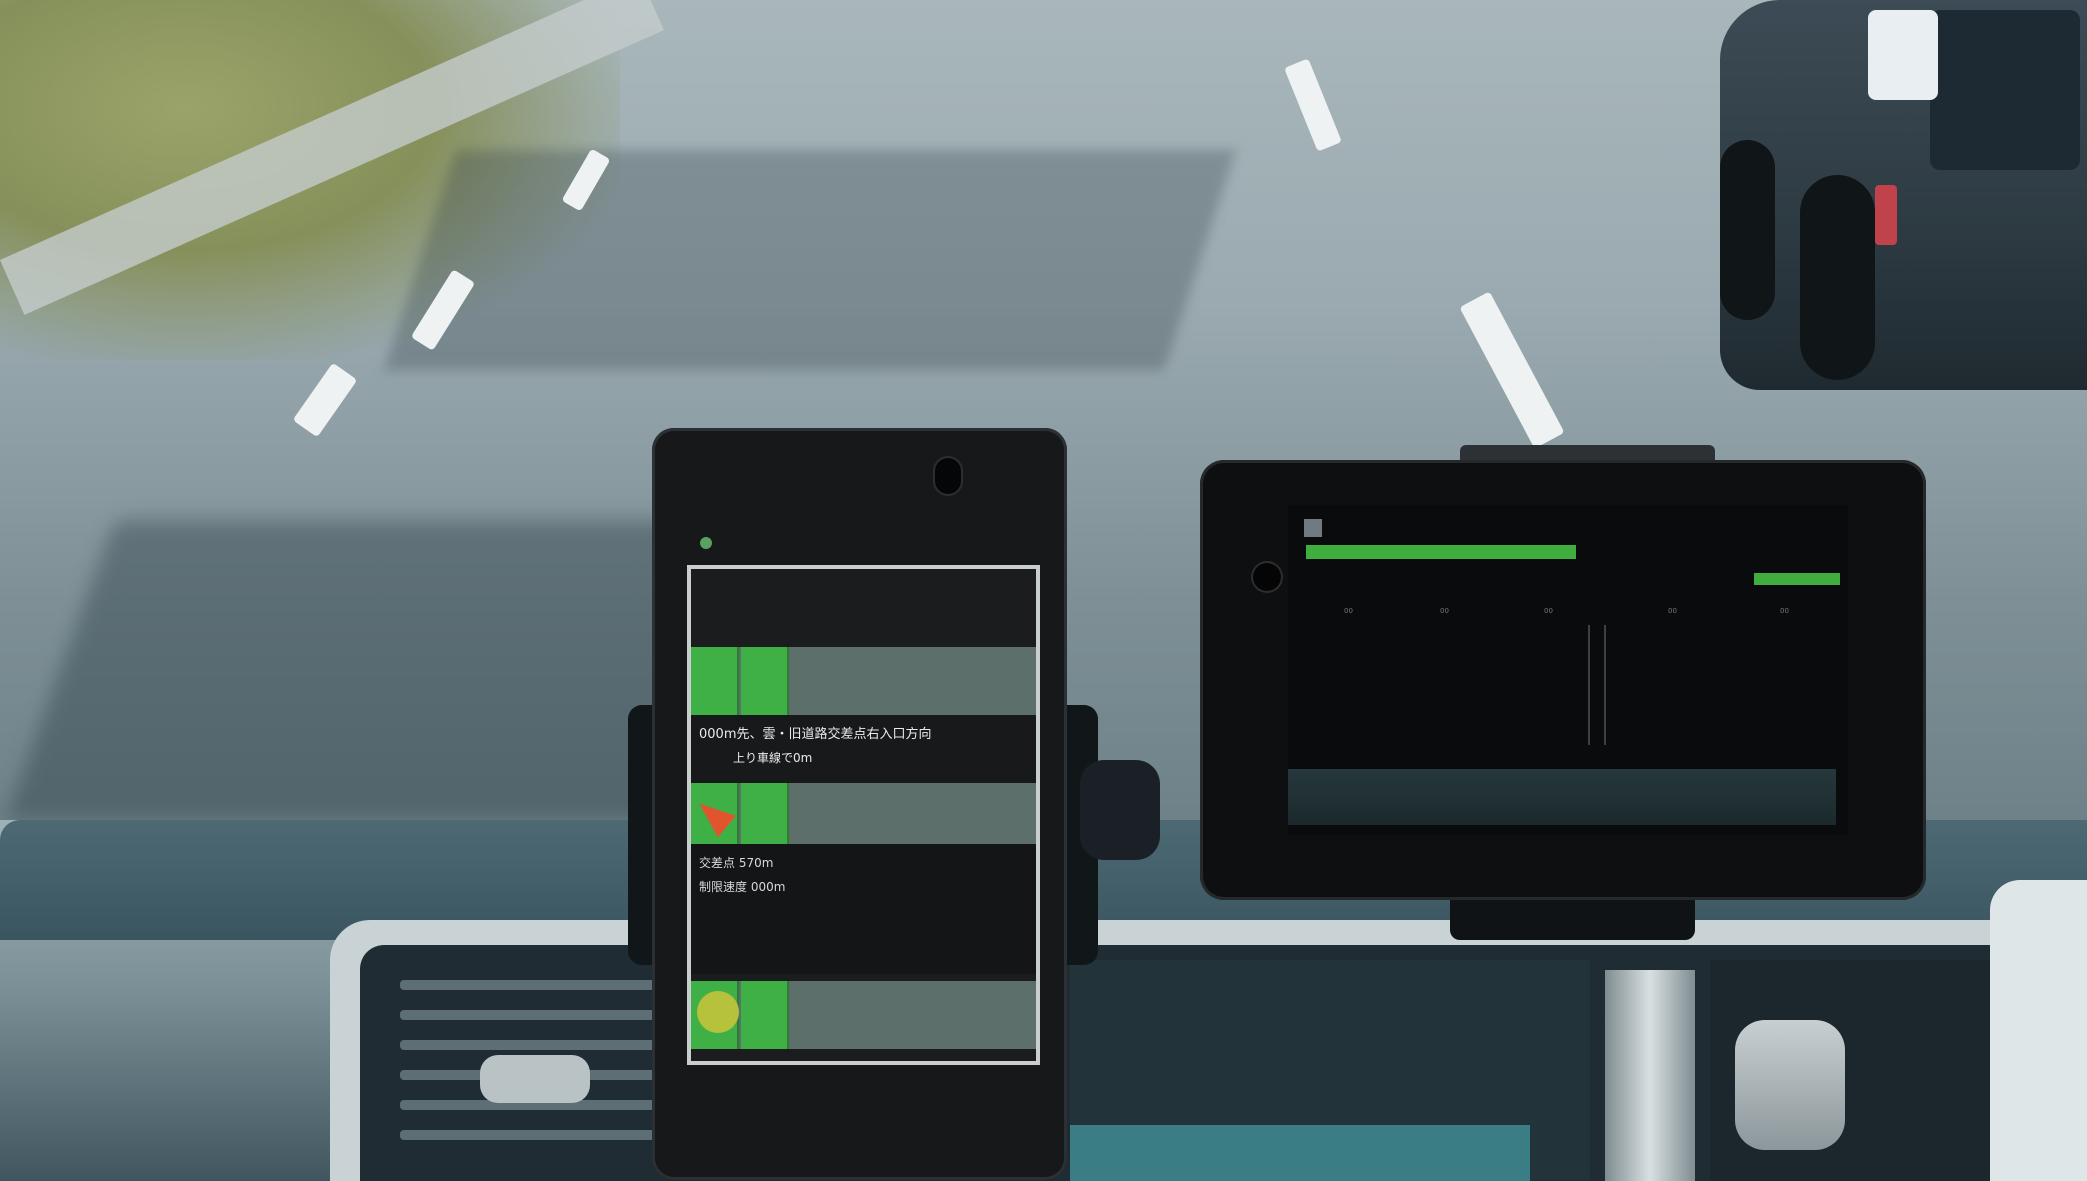 This screenshot has height=1181, width=2087. Describe the element at coordinates (1441, 552) in the screenshot. I see `progress-bar` at that location.